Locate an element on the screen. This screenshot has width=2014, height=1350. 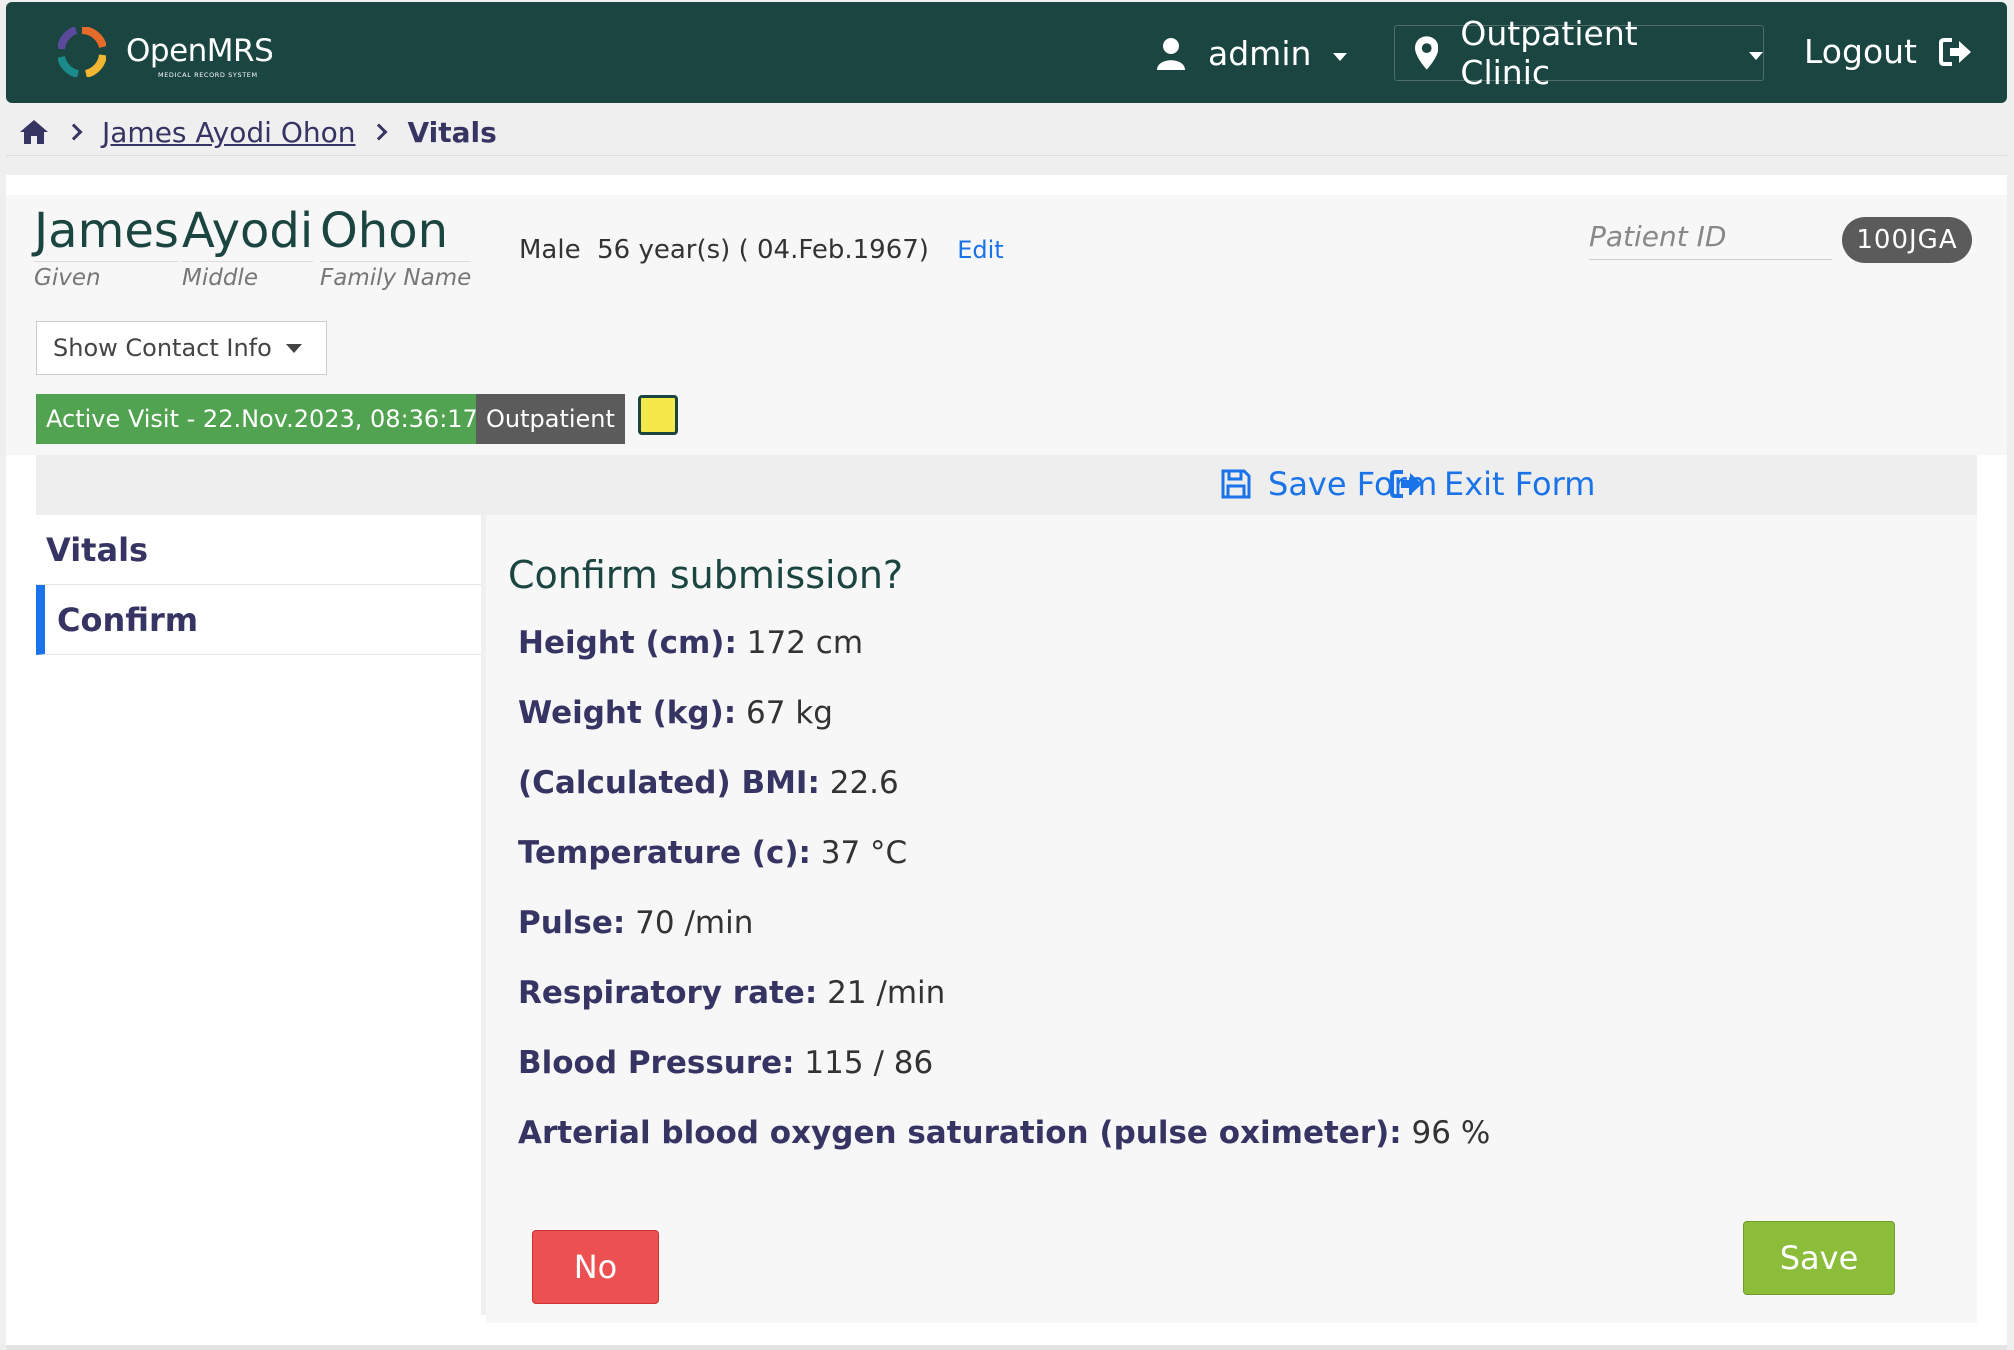
show-contact-info-button: Show Contact Info is located at coordinates (181, 348).